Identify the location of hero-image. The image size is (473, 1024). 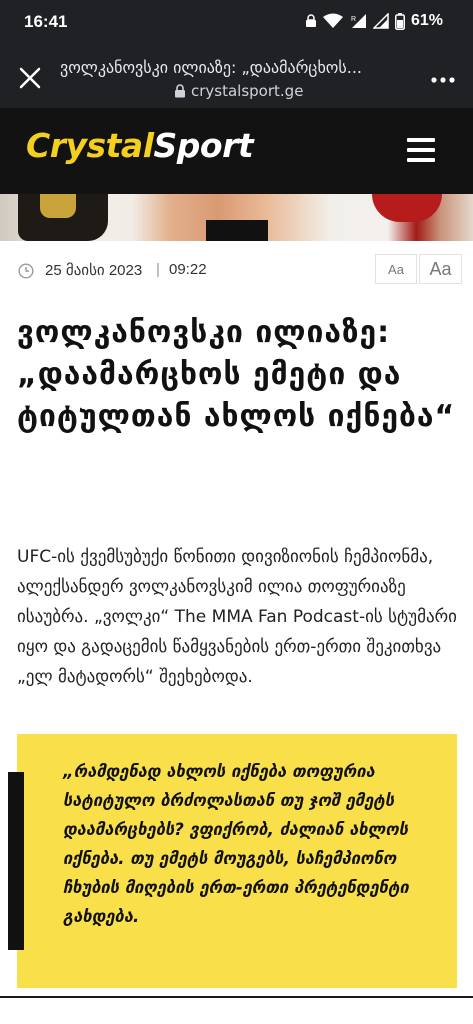
(236, 217).